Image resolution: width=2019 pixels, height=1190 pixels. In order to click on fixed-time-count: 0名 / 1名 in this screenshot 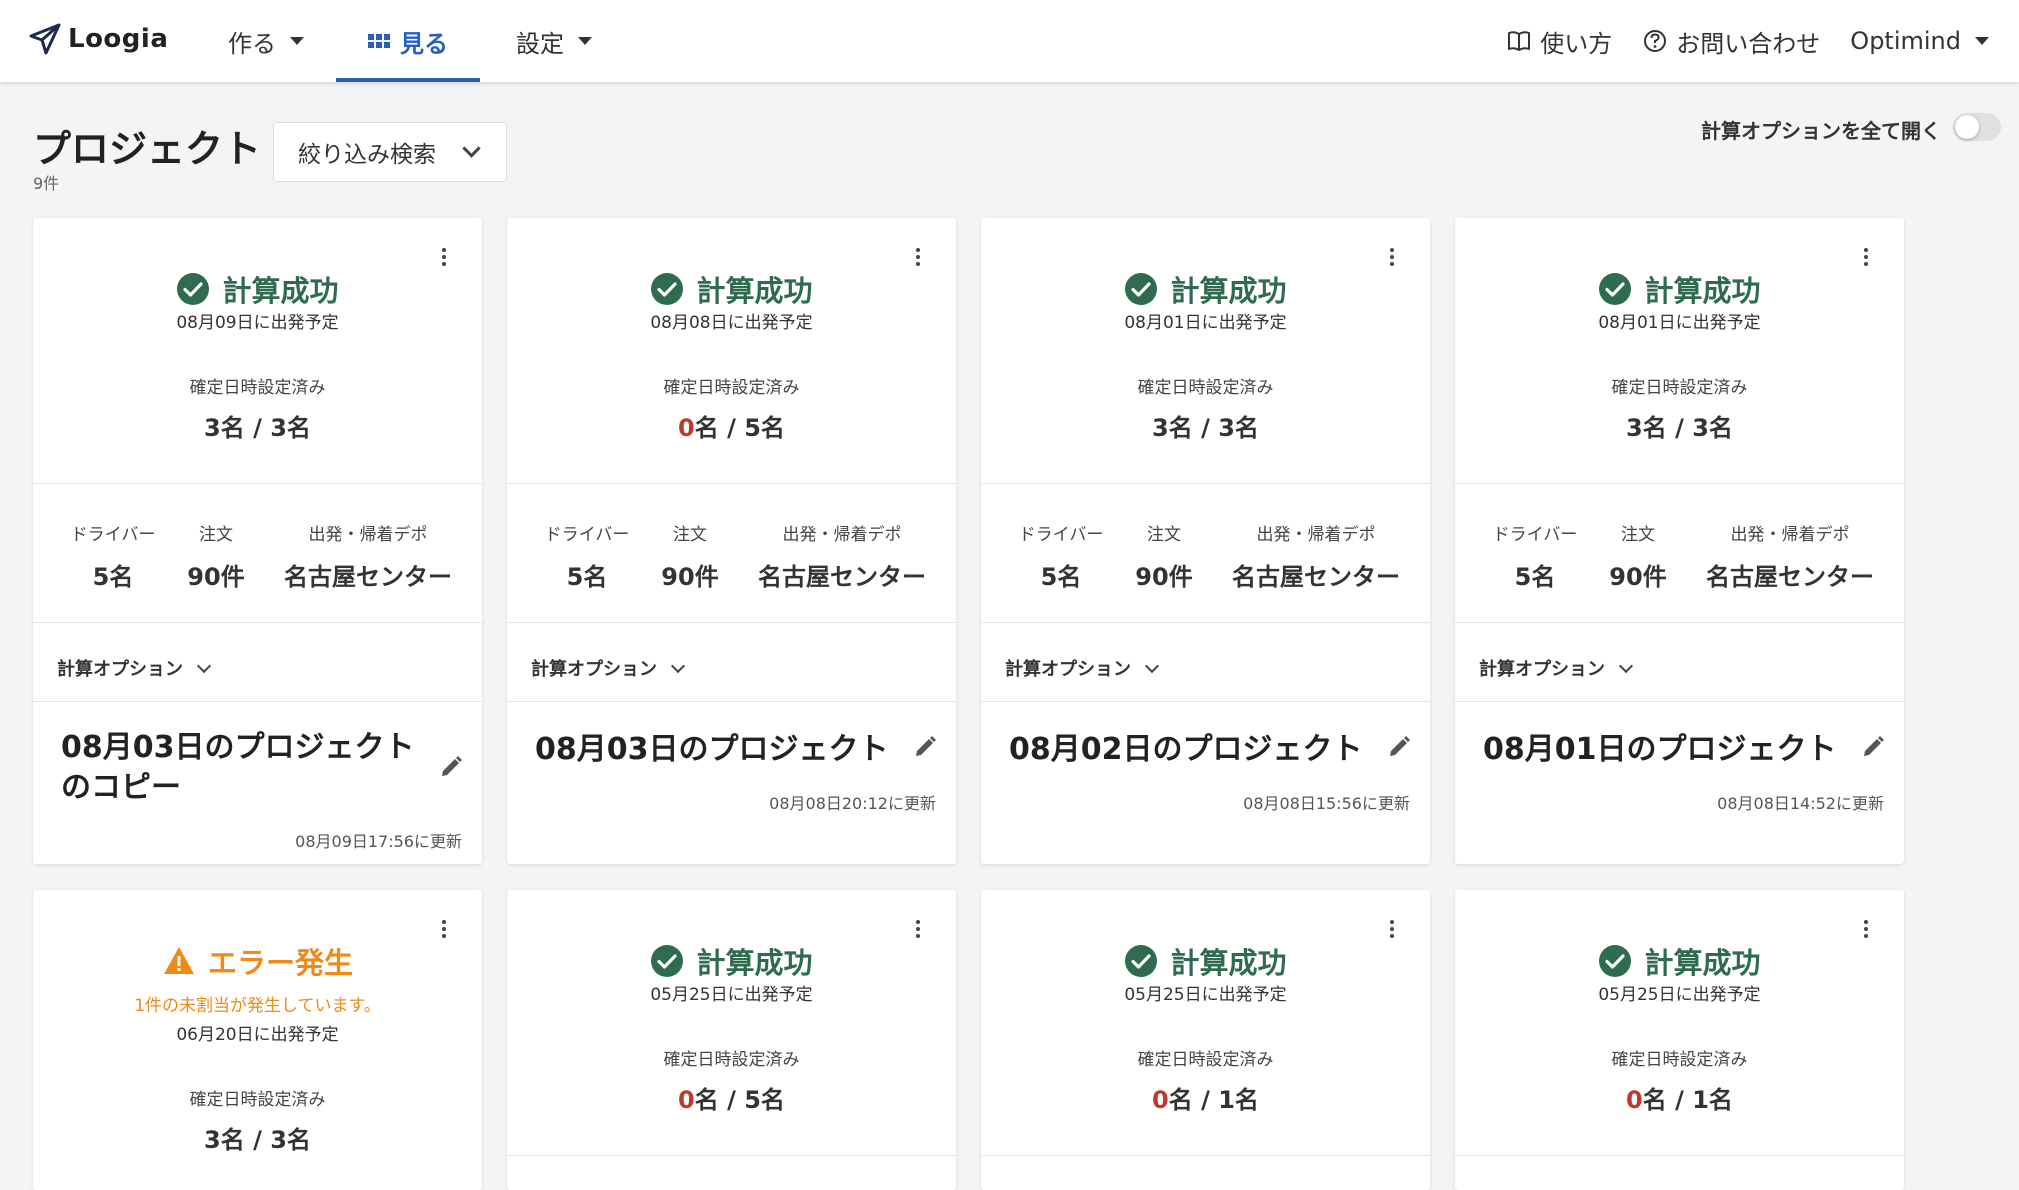, I will do `click(1205, 1097)`.